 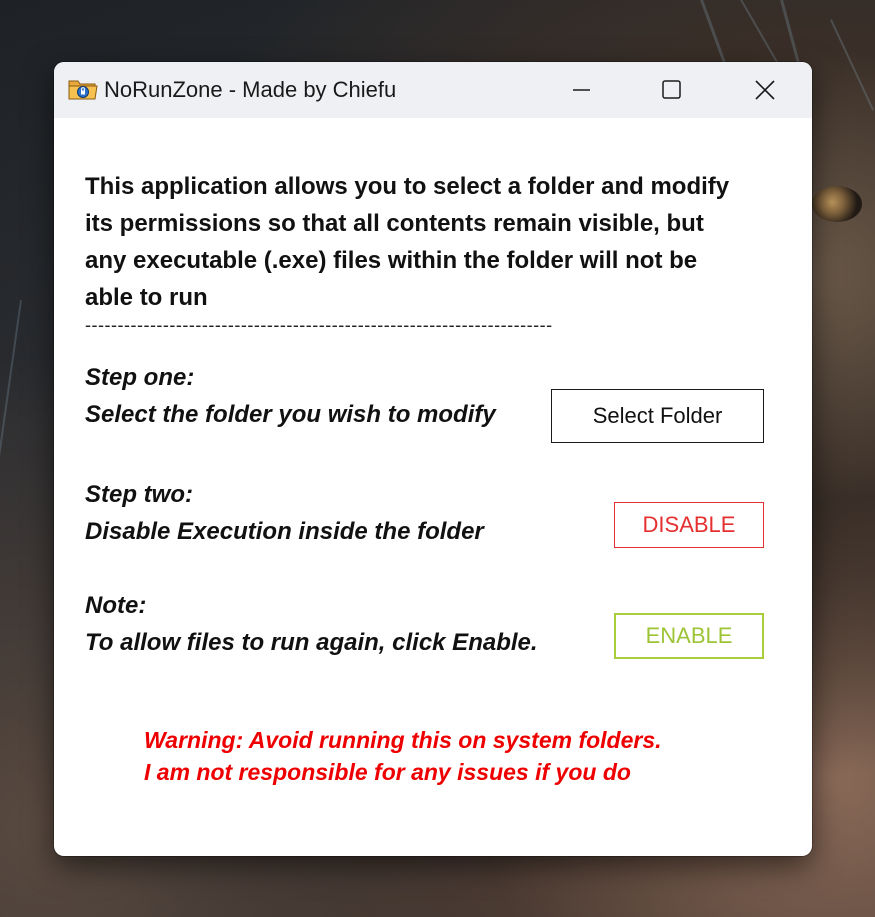 What do you see at coordinates (689, 525) in the screenshot?
I see `disable-button: DISABLE` at bounding box center [689, 525].